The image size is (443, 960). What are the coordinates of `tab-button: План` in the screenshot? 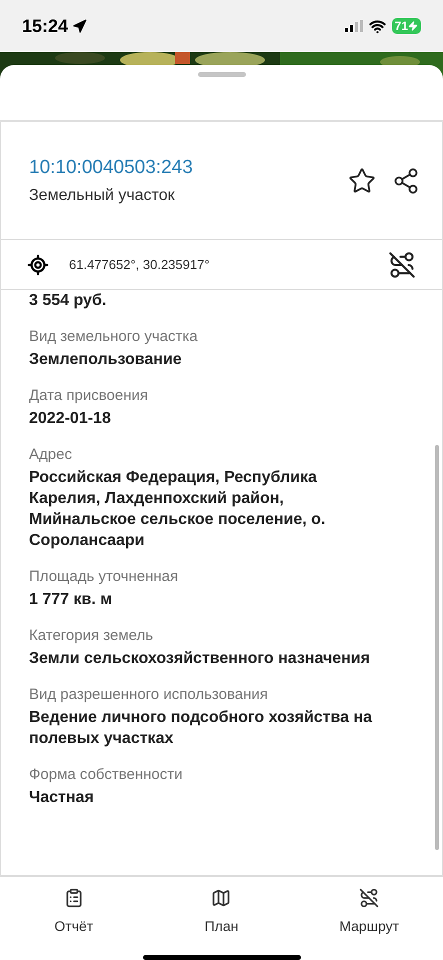 It's located at (221, 916).